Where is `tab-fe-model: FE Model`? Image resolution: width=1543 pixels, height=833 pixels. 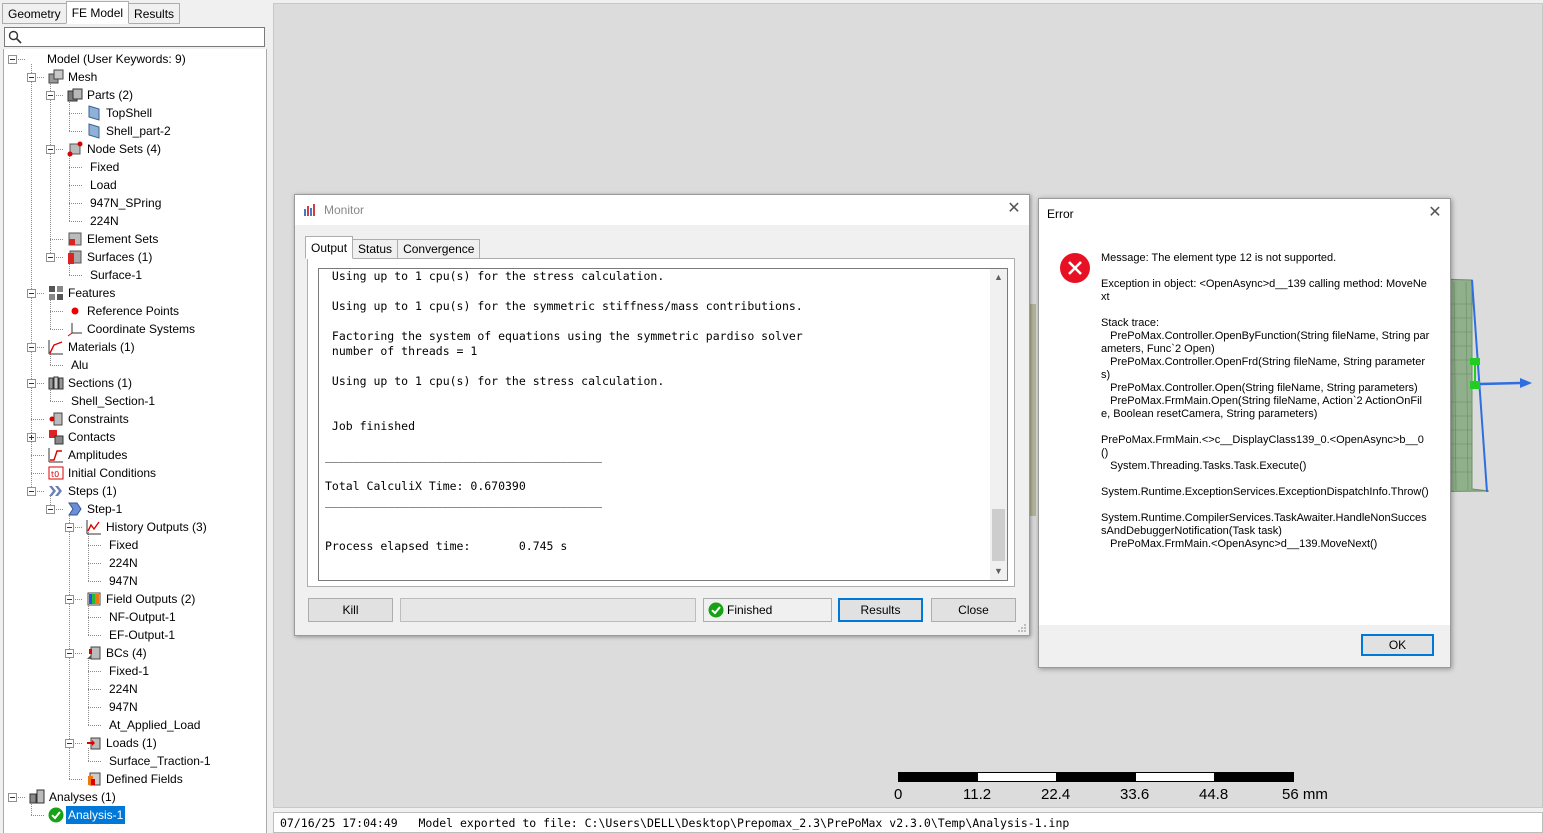
tab-fe-model: FE Model is located at coordinates (97, 12).